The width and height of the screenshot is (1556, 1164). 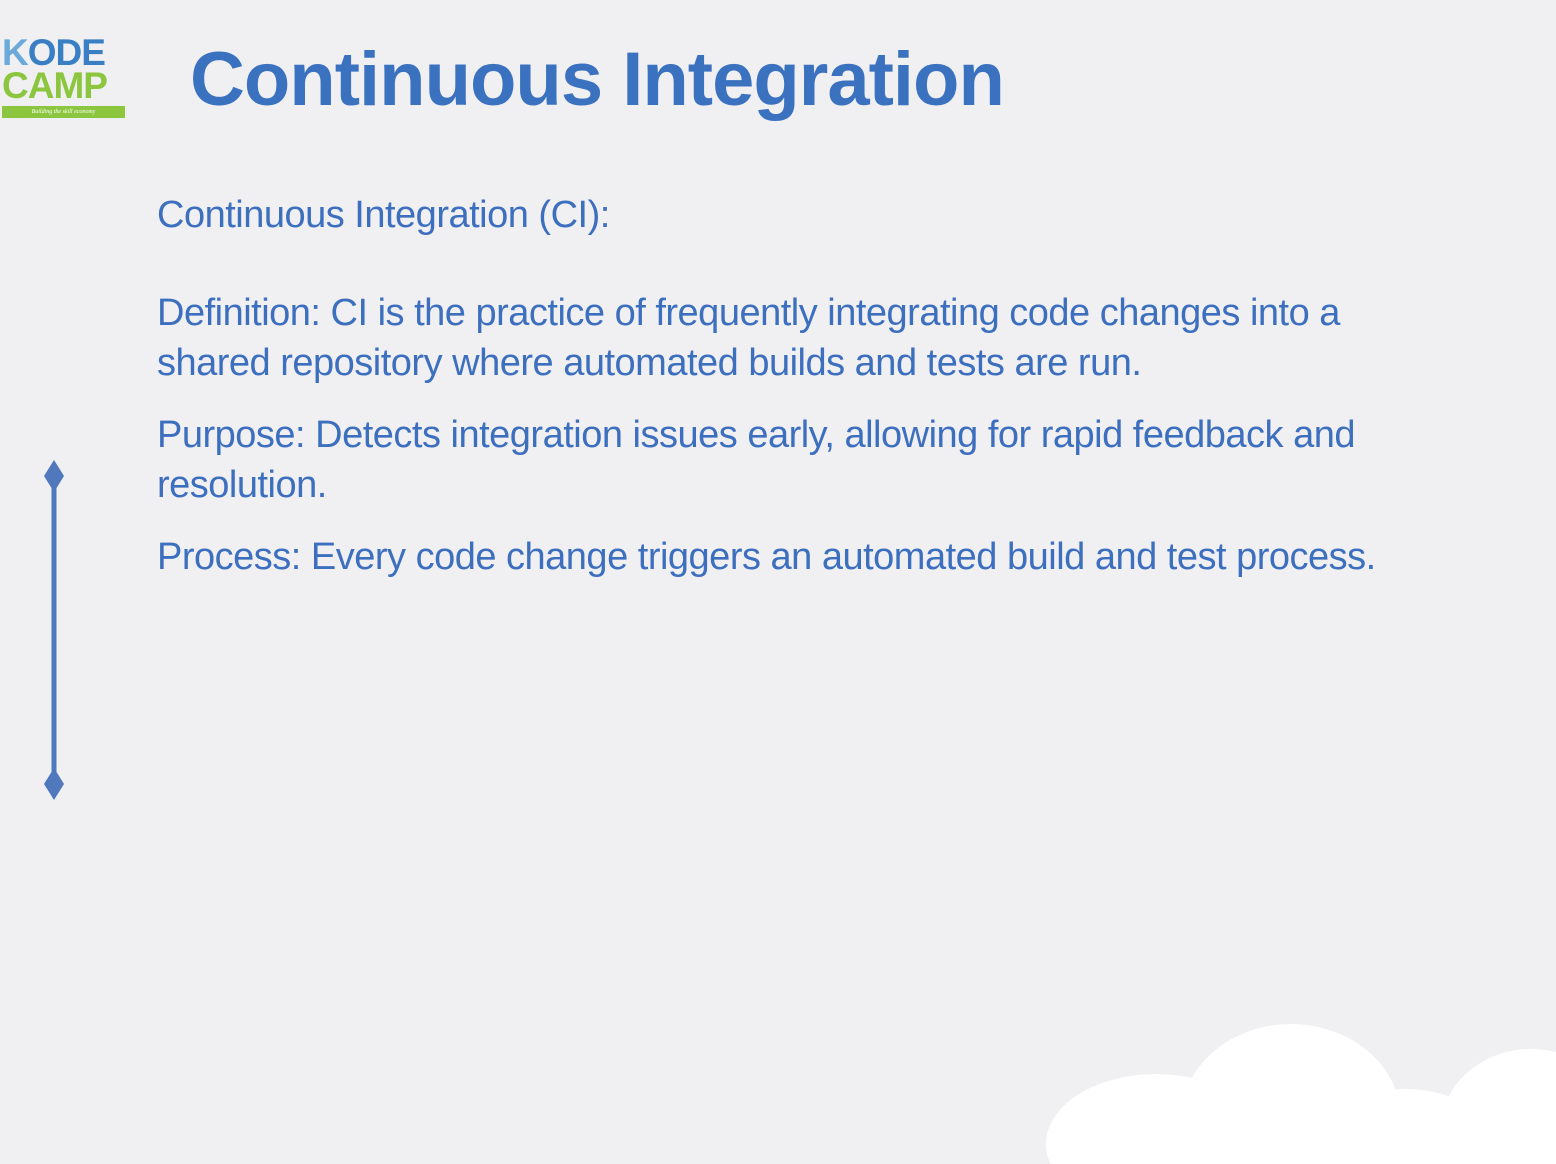 I want to click on timeline-bar-icon, so click(x=54, y=630).